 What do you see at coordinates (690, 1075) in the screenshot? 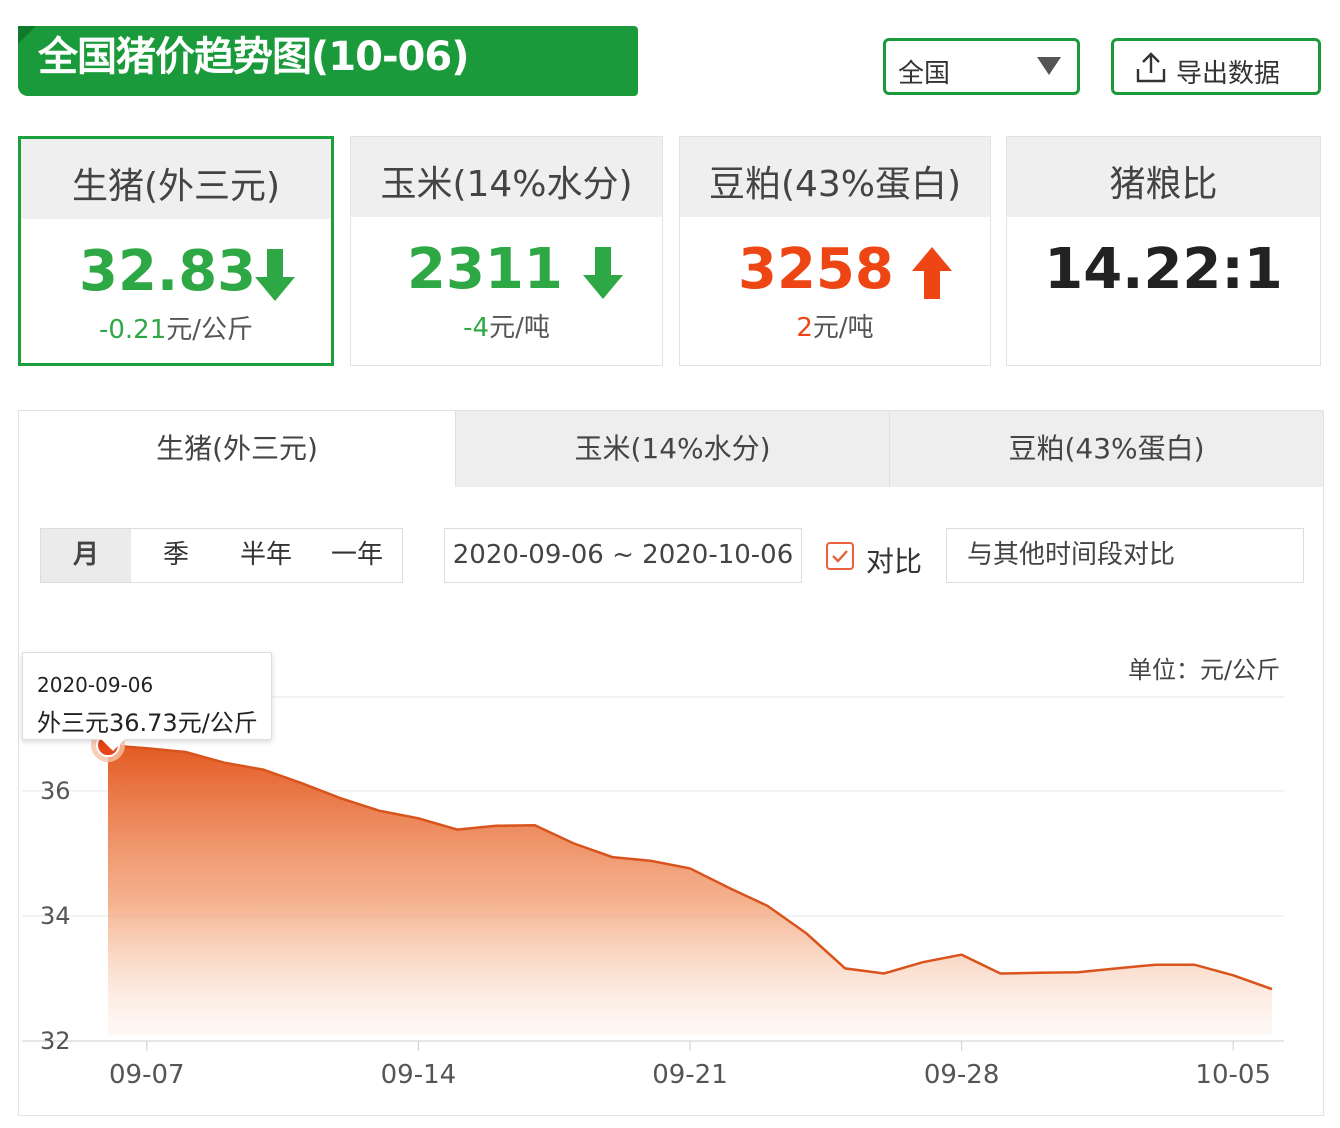
I see `x-tick-label: 09-21` at bounding box center [690, 1075].